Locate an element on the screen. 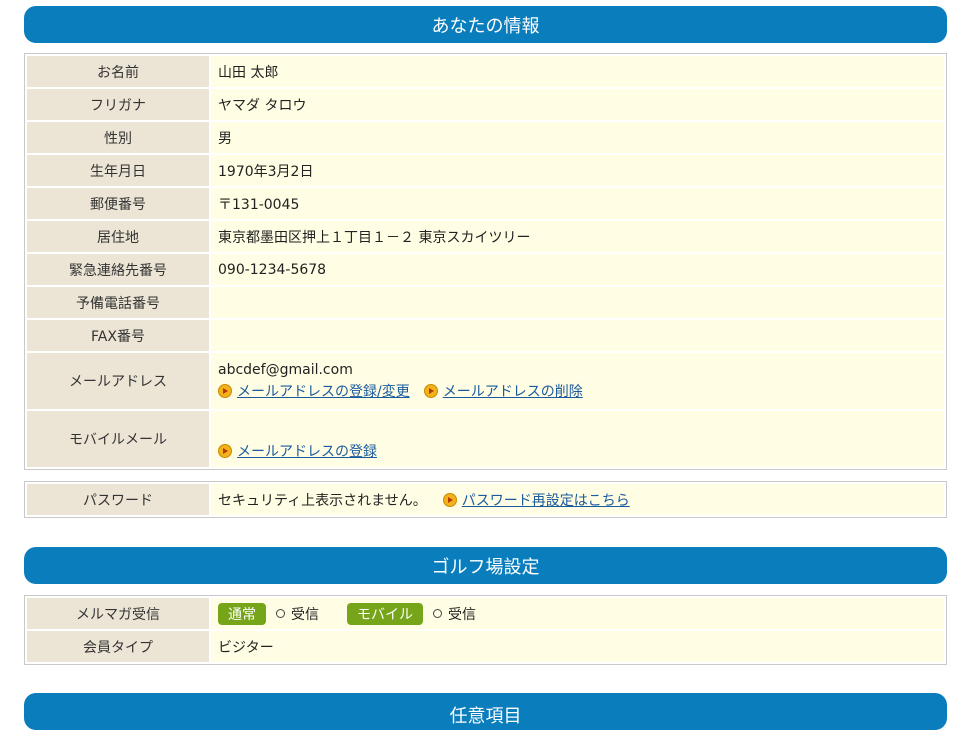 The height and width of the screenshot is (730, 974). field-label: パスワード is located at coordinates (119, 499).